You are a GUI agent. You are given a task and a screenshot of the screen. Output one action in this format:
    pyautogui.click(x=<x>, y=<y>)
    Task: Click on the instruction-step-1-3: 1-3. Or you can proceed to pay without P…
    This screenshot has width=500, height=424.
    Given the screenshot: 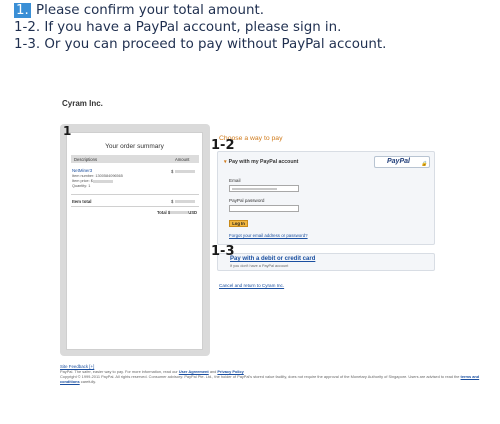 What is the action you would take?
    pyautogui.click(x=200, y=44)
    